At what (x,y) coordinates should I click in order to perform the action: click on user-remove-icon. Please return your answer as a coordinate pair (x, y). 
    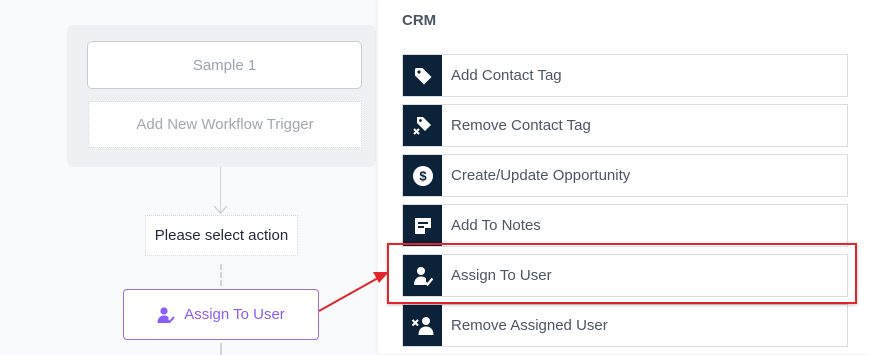
    Looking at the image, I should click on (422, 325).